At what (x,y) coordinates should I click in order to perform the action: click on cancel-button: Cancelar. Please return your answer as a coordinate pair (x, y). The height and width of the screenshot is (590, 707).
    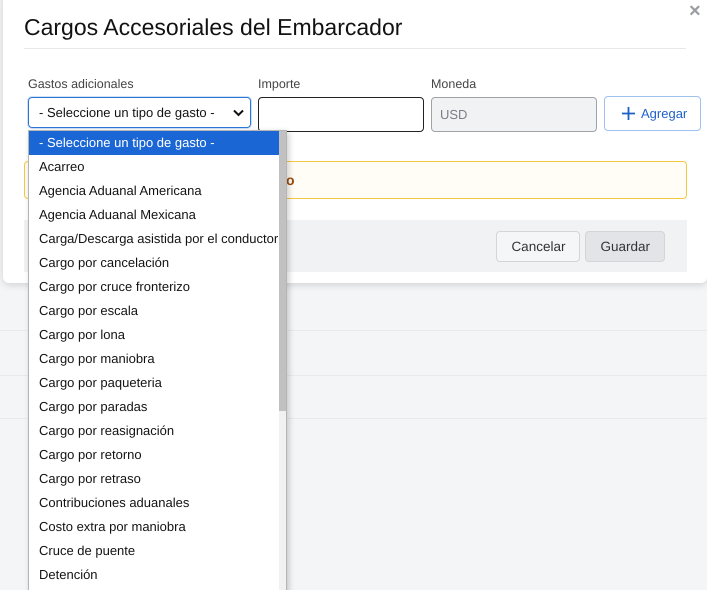
    Looking at the image, I should click on (538, 246).